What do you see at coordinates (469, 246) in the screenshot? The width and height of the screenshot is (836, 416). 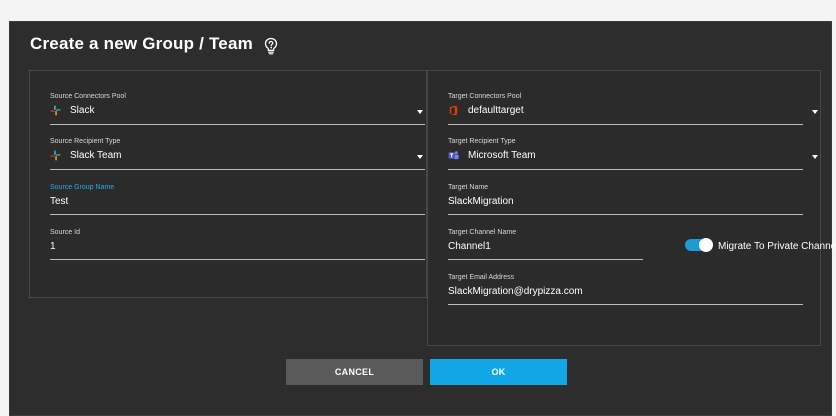 I see `target-channel-name-value: Channel1` at bounding box center [469, 246].